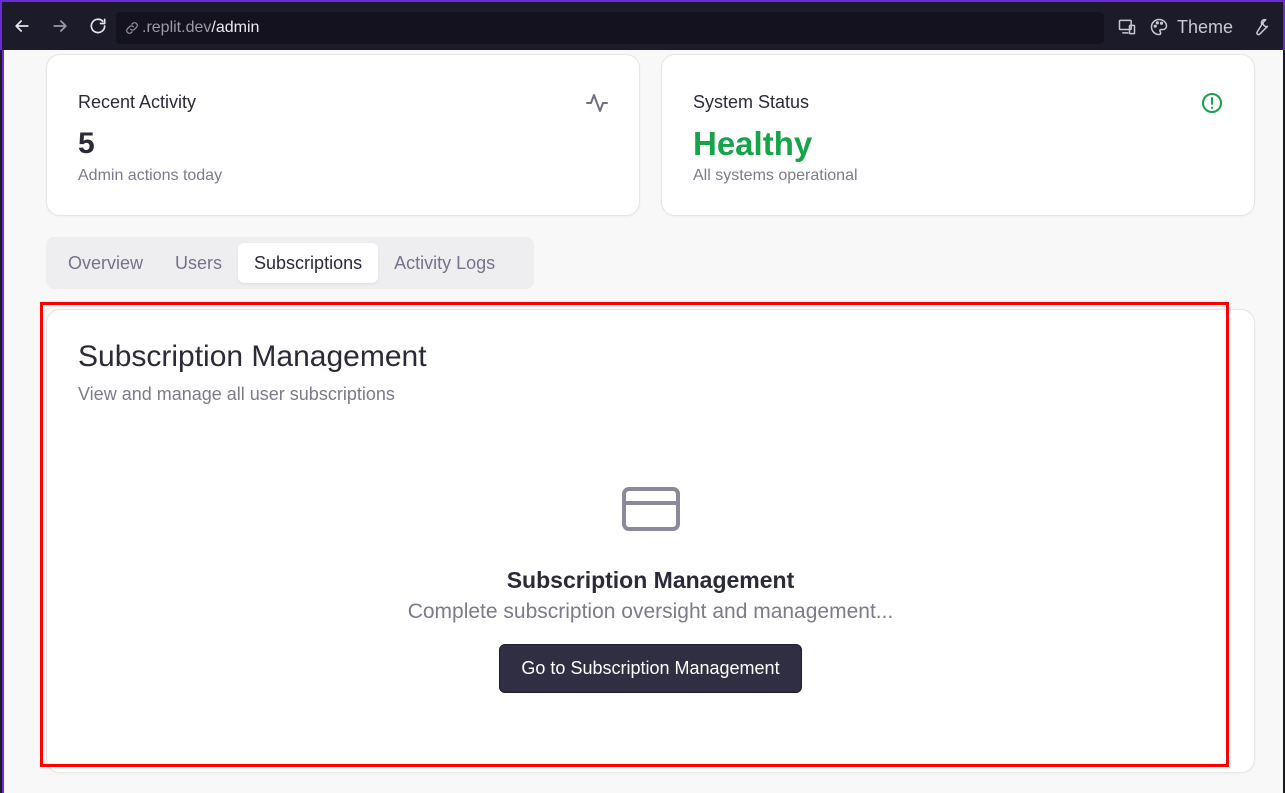  What do you see at coordinates (751, 102) in the screenshot?
I see `system-status-title: System Status` at bounding box center [751, 102].